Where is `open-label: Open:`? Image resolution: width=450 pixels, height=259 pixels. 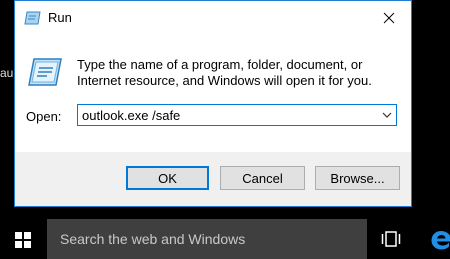
open-label: Open: is located at coordinates (44, 116).